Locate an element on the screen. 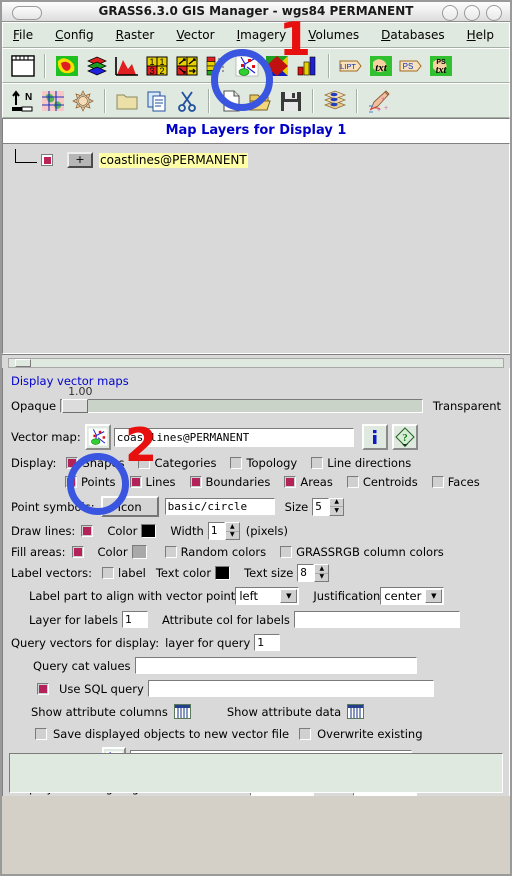 This screenshot has height=876, width=512. use-sql-query-input is located at coordinates (290, 688).